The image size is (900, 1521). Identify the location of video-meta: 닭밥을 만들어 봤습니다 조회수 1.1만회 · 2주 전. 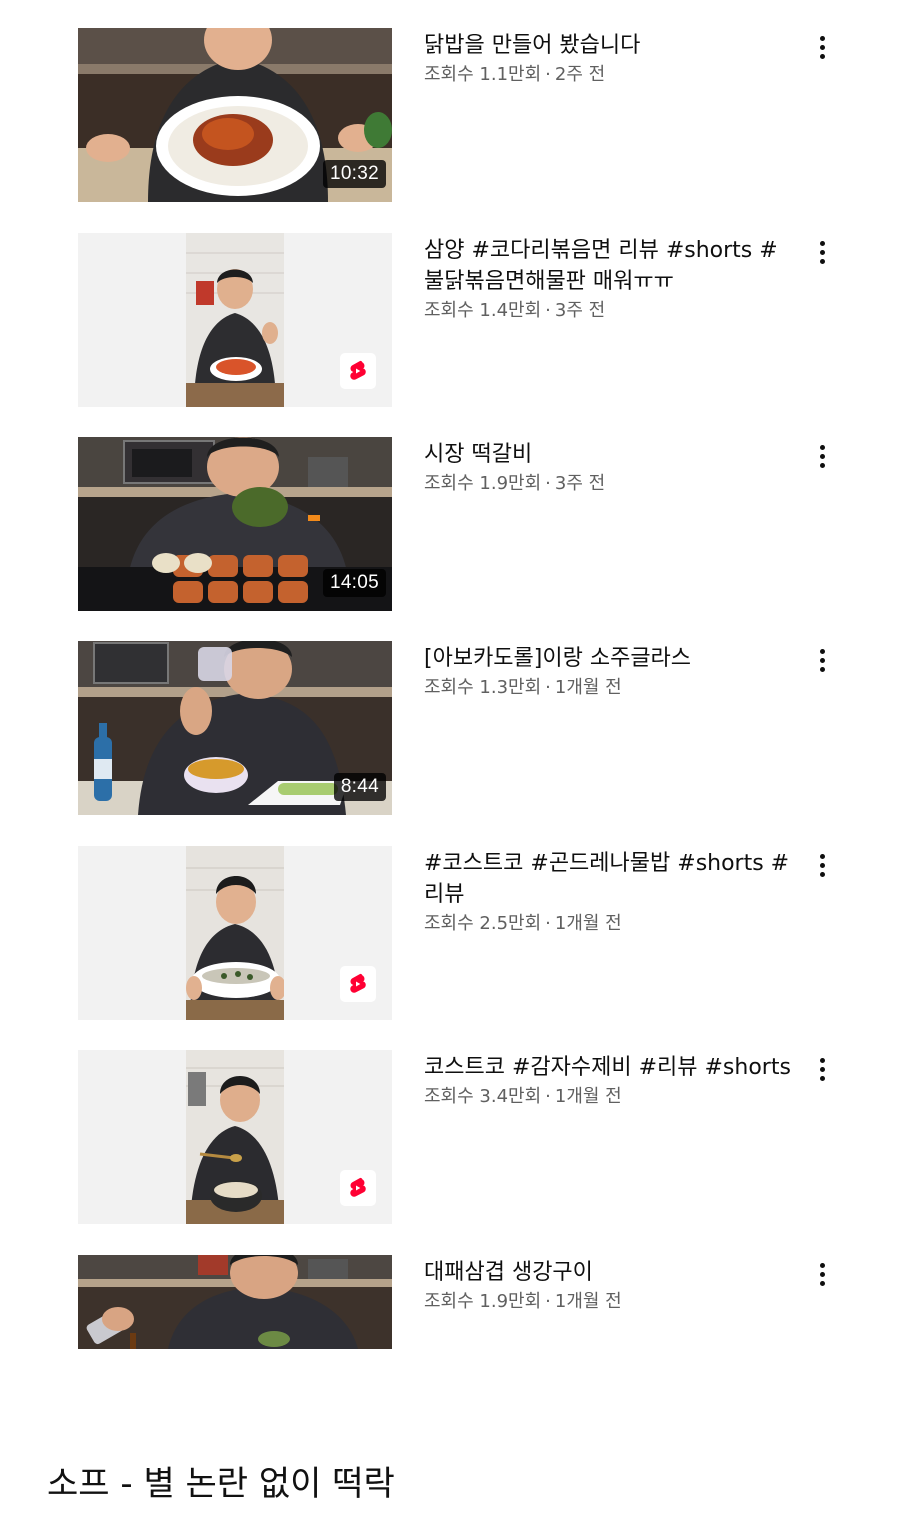
(609, 59).